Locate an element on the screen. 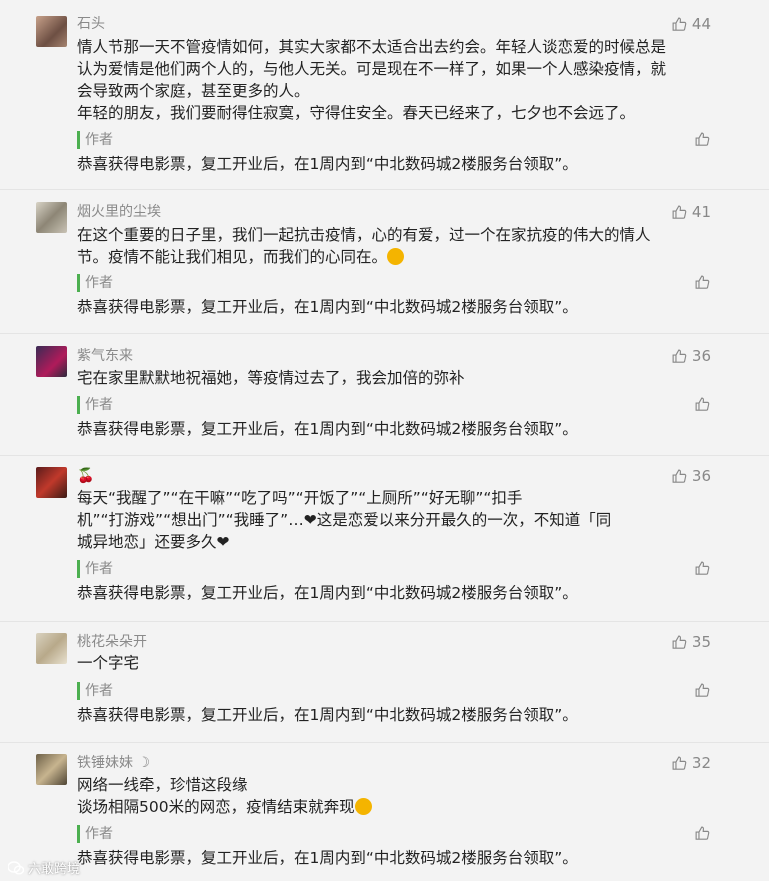 The width and height of the screenshot is (769, 881). wechat-logo-icon is located at coordinates (16, 867).